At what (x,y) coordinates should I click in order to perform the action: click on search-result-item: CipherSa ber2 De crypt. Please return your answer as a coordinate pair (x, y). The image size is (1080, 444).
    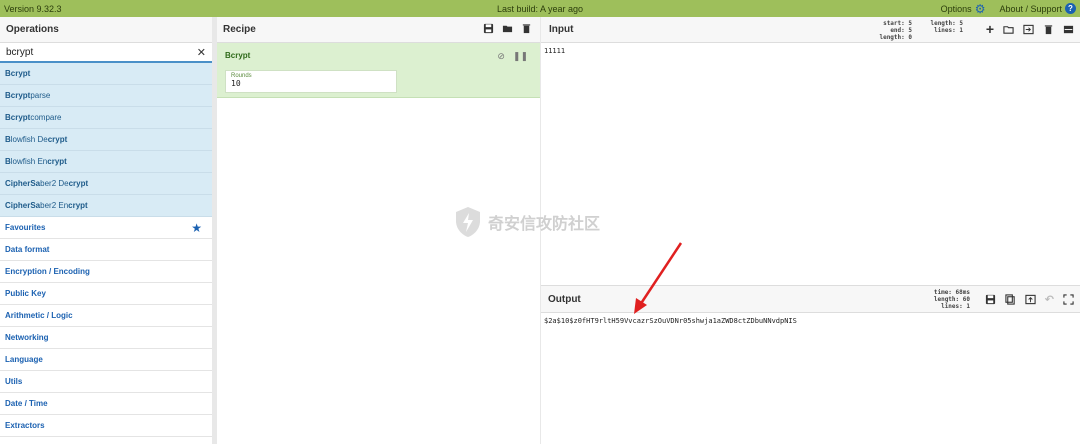
    Looking at the image, I should click on (106, 184).